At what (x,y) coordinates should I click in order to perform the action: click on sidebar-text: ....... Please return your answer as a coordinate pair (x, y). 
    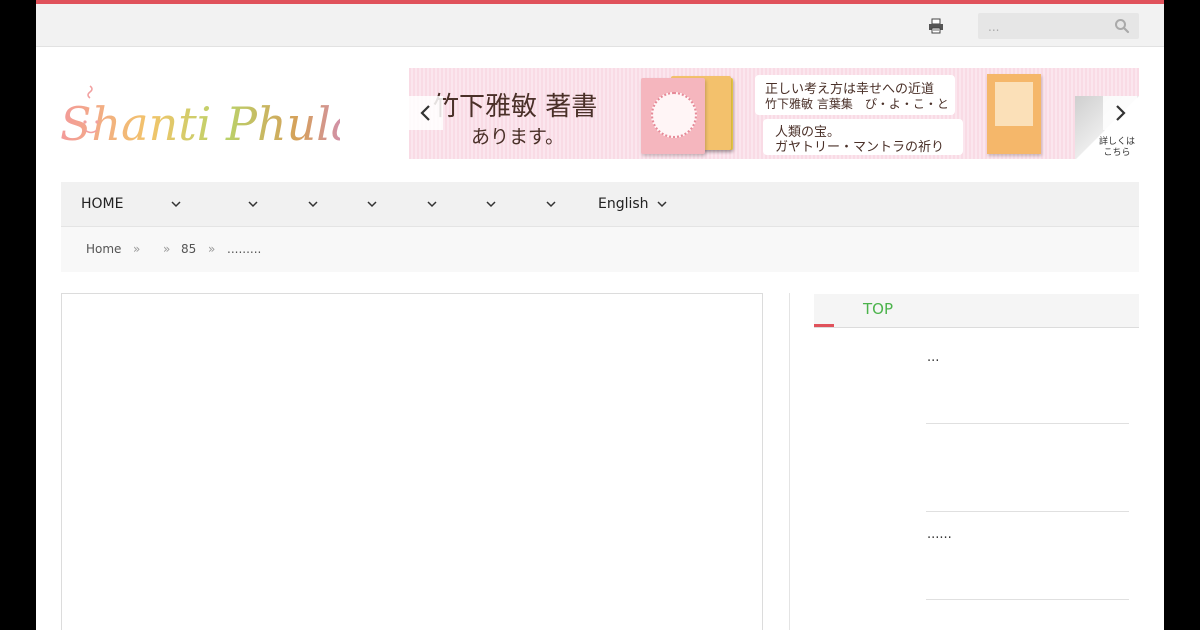
    Looking at the image, I should click on (939, 534).